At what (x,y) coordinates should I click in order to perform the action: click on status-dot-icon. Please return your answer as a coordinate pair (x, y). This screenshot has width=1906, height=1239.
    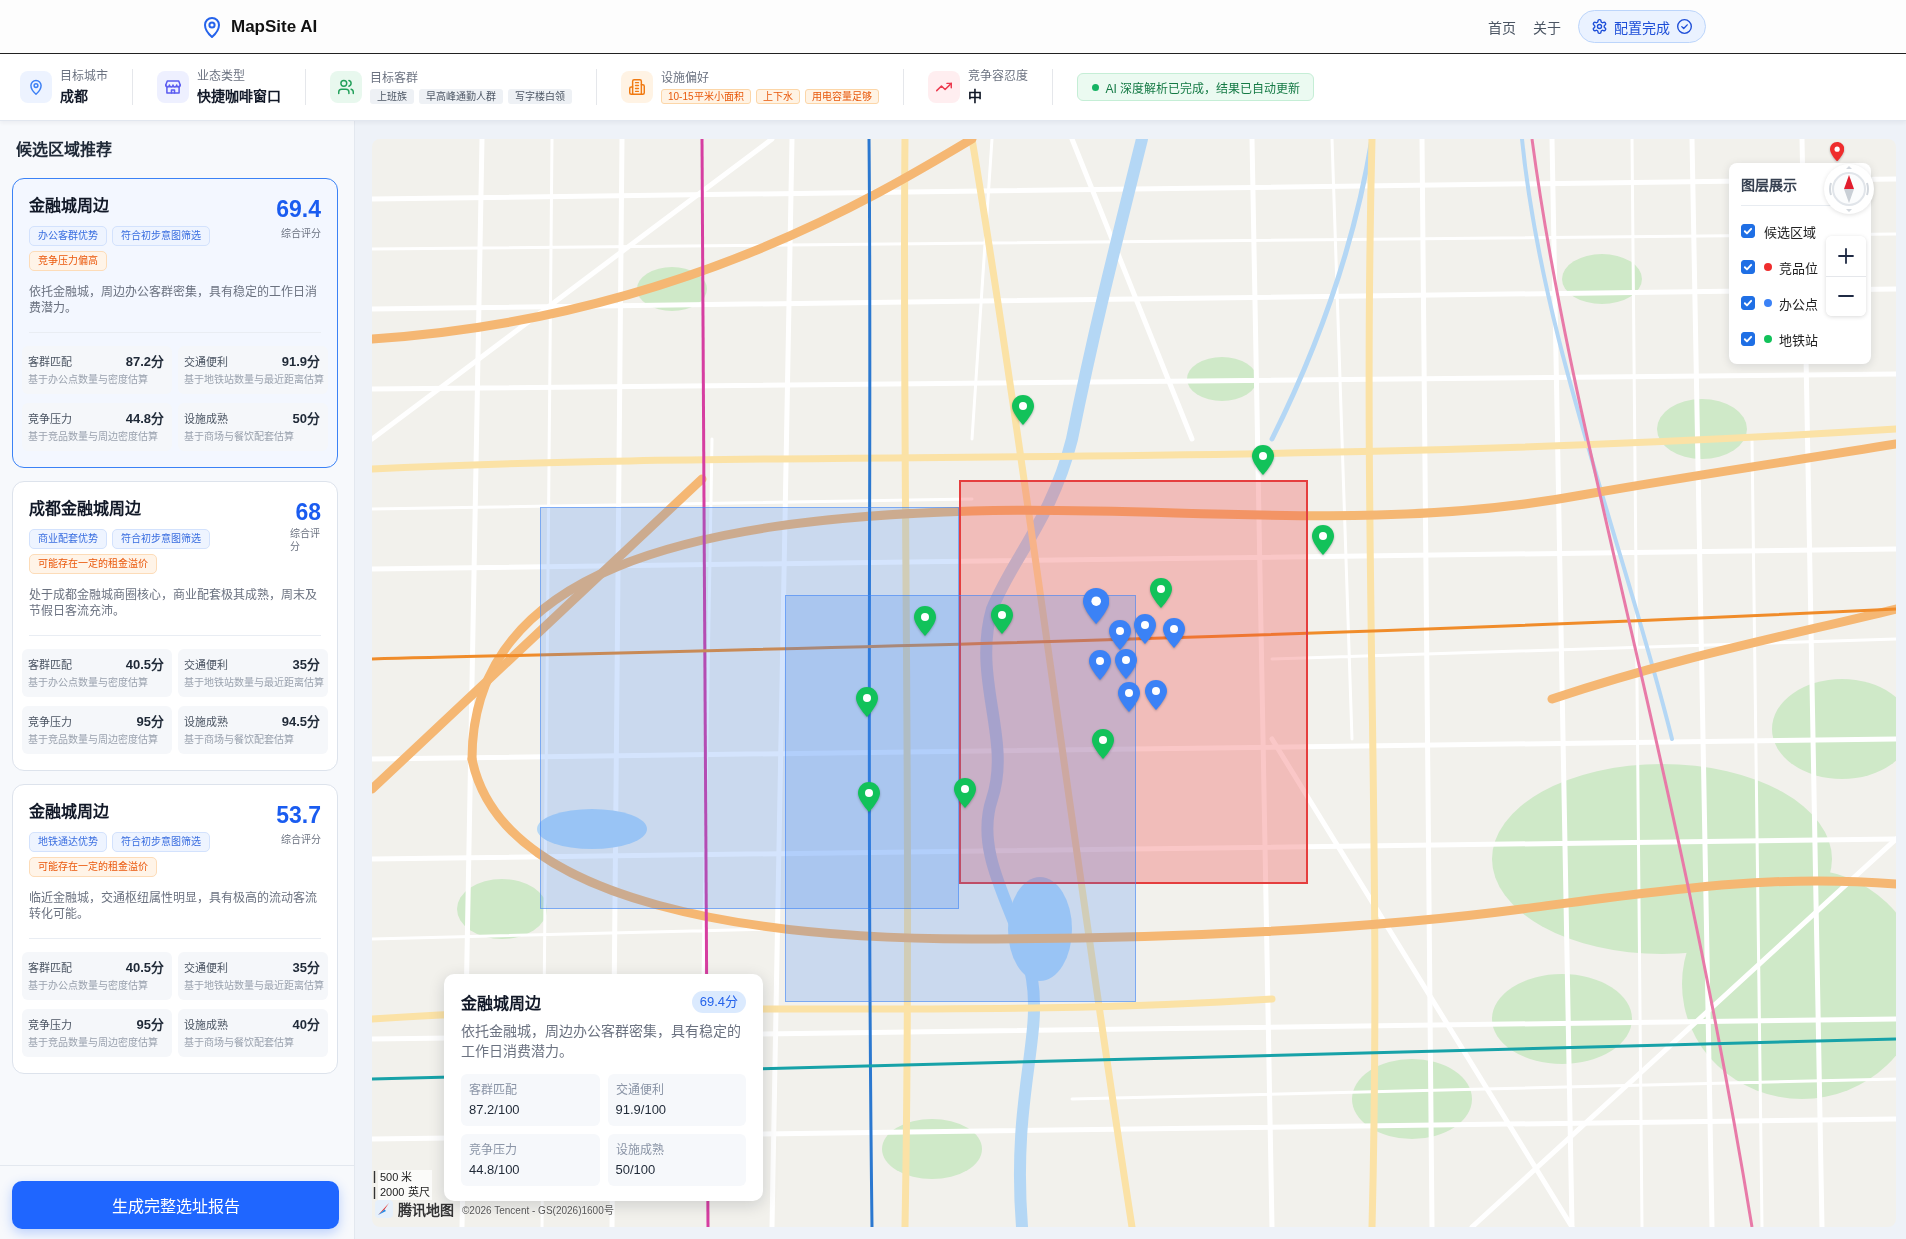
    Looking at the image, I should click on (1095, 87).